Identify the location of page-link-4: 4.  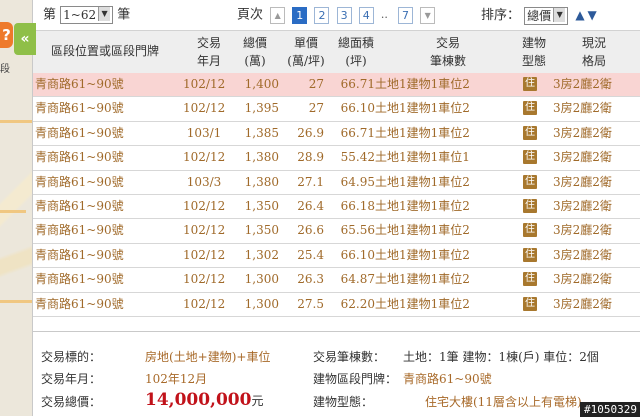
(366, 15).